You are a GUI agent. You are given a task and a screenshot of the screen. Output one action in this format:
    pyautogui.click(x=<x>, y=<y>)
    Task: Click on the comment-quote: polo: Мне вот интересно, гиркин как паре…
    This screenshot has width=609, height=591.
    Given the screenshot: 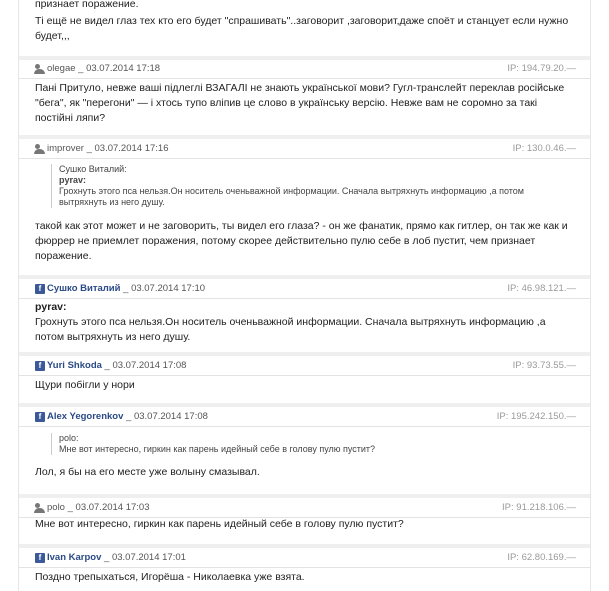 What is the action you would take?
    pyautogui.click(x=305, y=444)
    